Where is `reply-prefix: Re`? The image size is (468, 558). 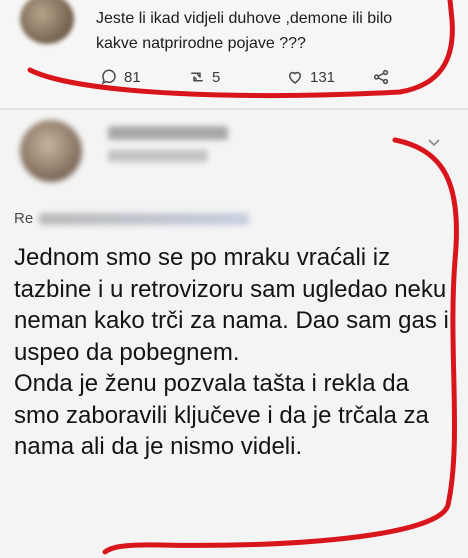 reply-prefix: Re is located at coordinates (24, 218).